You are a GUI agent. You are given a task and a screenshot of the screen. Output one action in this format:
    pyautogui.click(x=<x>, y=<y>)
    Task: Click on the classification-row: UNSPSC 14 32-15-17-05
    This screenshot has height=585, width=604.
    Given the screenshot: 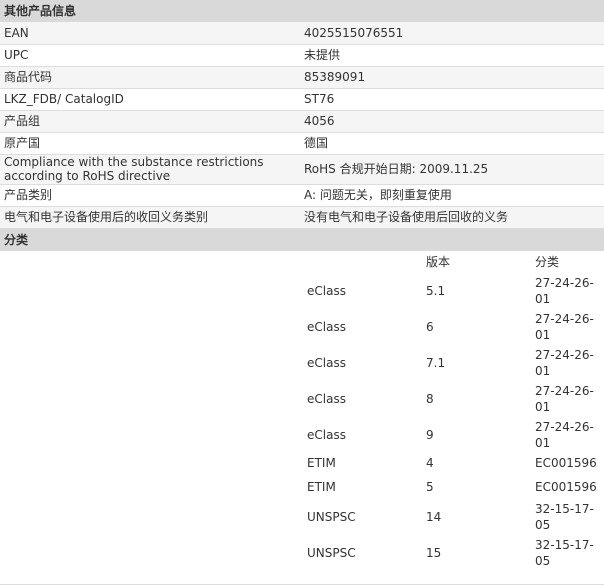 What is the action you would take?
    pyautogui.click(x=302, y=516)
    